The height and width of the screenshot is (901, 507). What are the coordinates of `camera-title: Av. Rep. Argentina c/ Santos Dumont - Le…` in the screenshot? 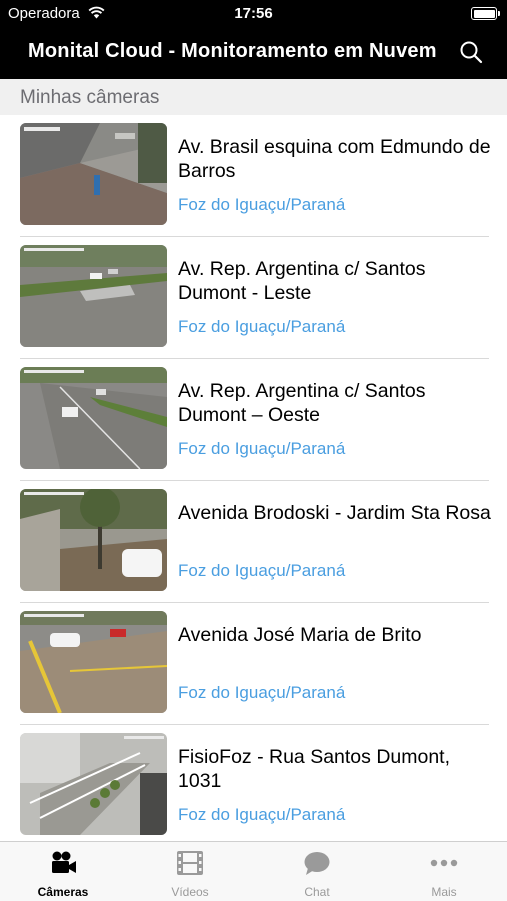 It's located at (302, 281).